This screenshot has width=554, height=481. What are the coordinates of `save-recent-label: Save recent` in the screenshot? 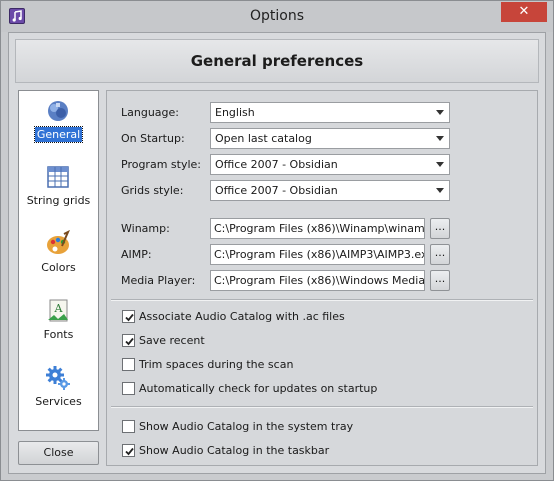 It's located at (172, 340).